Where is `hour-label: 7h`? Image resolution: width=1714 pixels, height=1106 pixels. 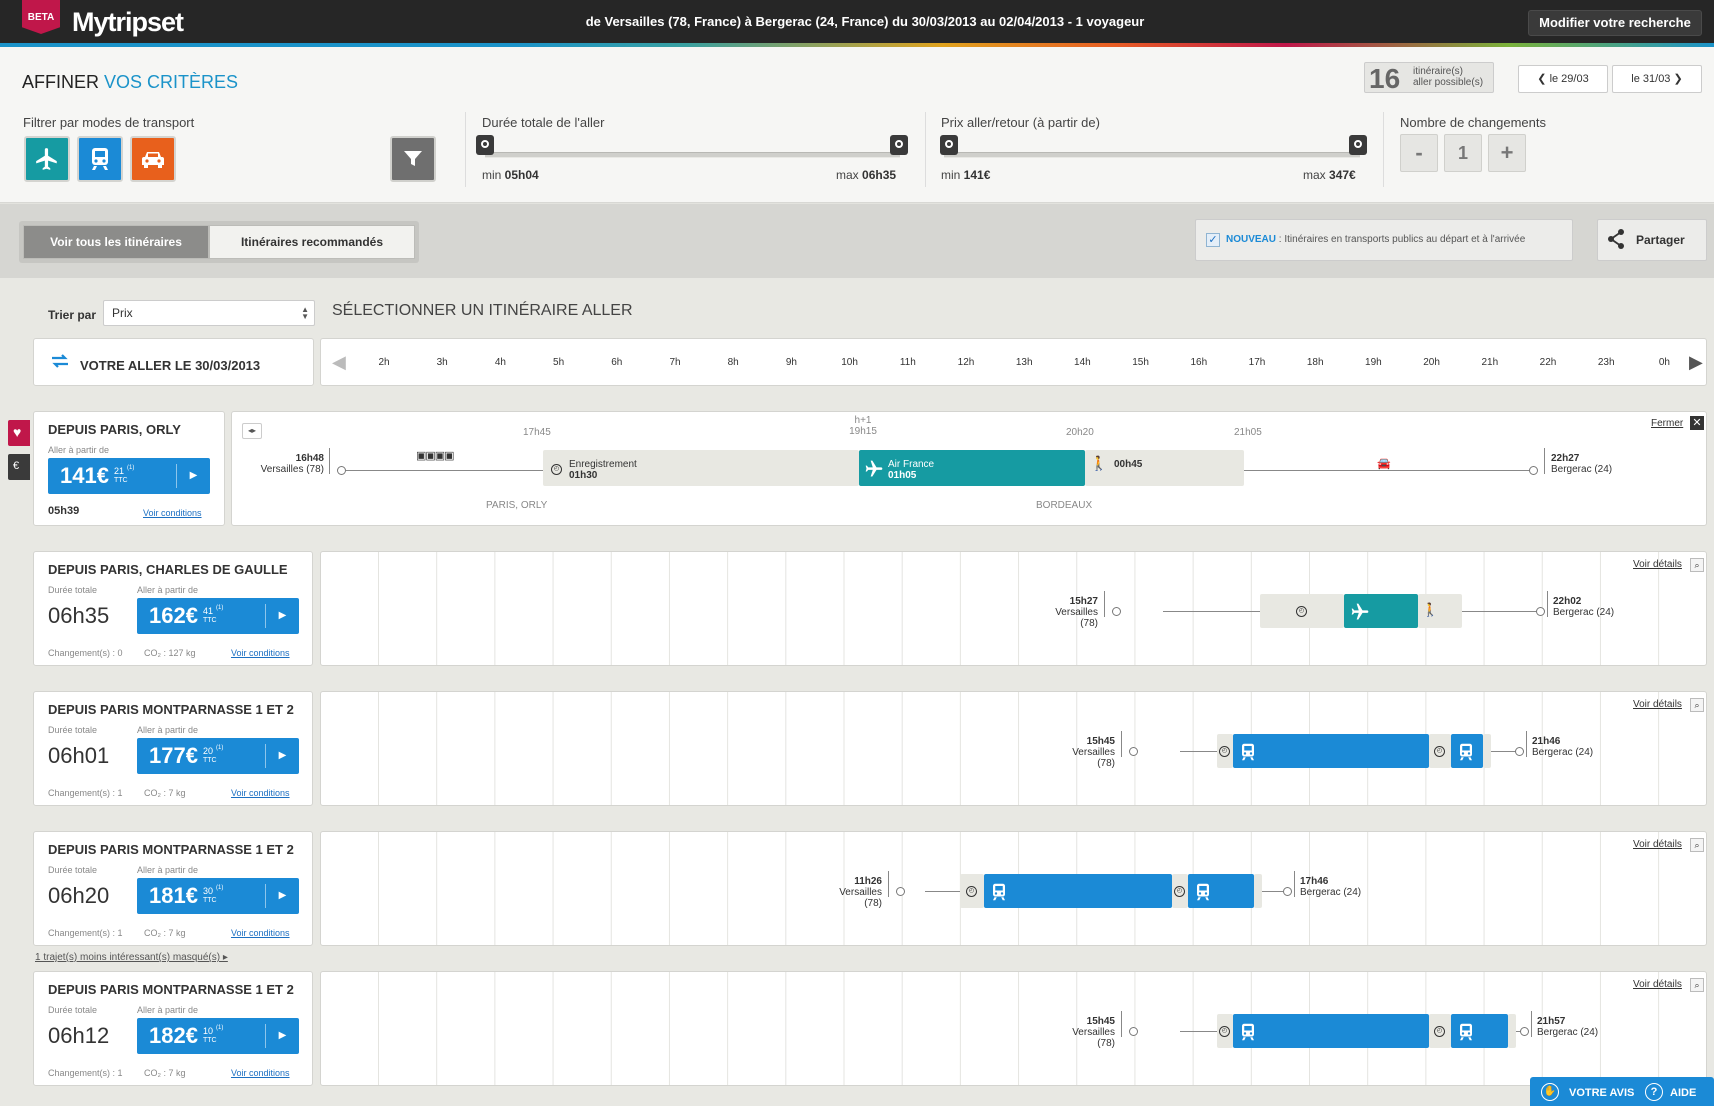
hour-label: 7h is located at coordinates (675, 362).